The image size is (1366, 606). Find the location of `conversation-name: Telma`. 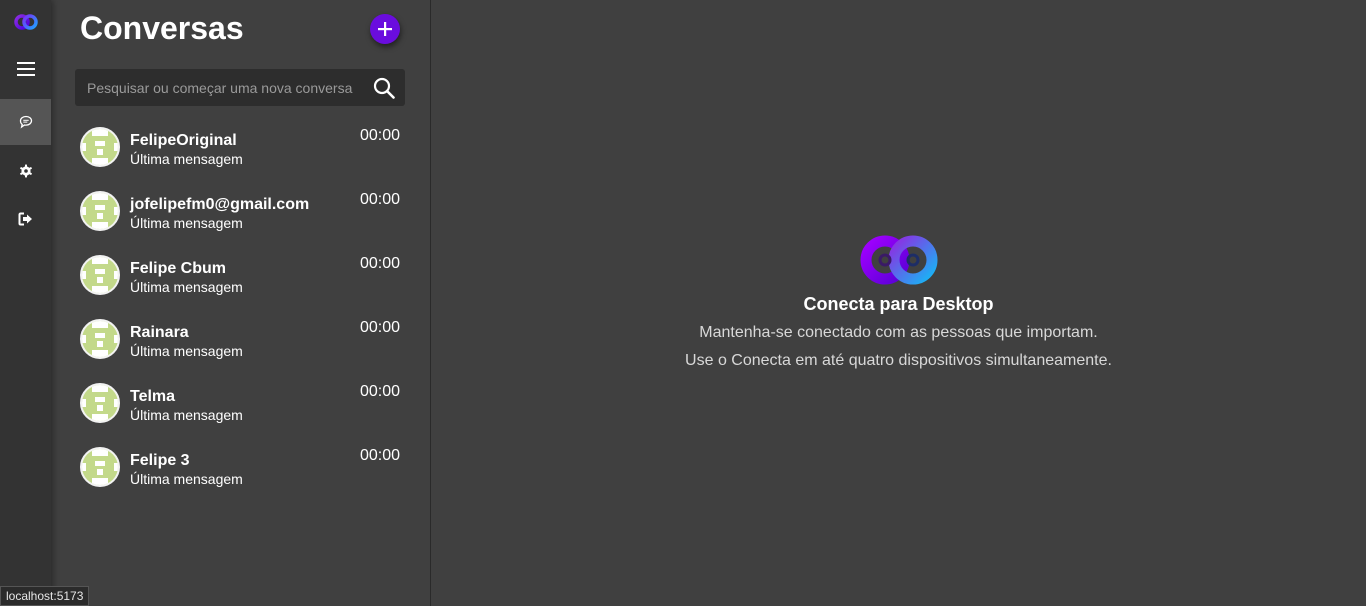

conversation-name: Telma is located at coordinates (153, 396).